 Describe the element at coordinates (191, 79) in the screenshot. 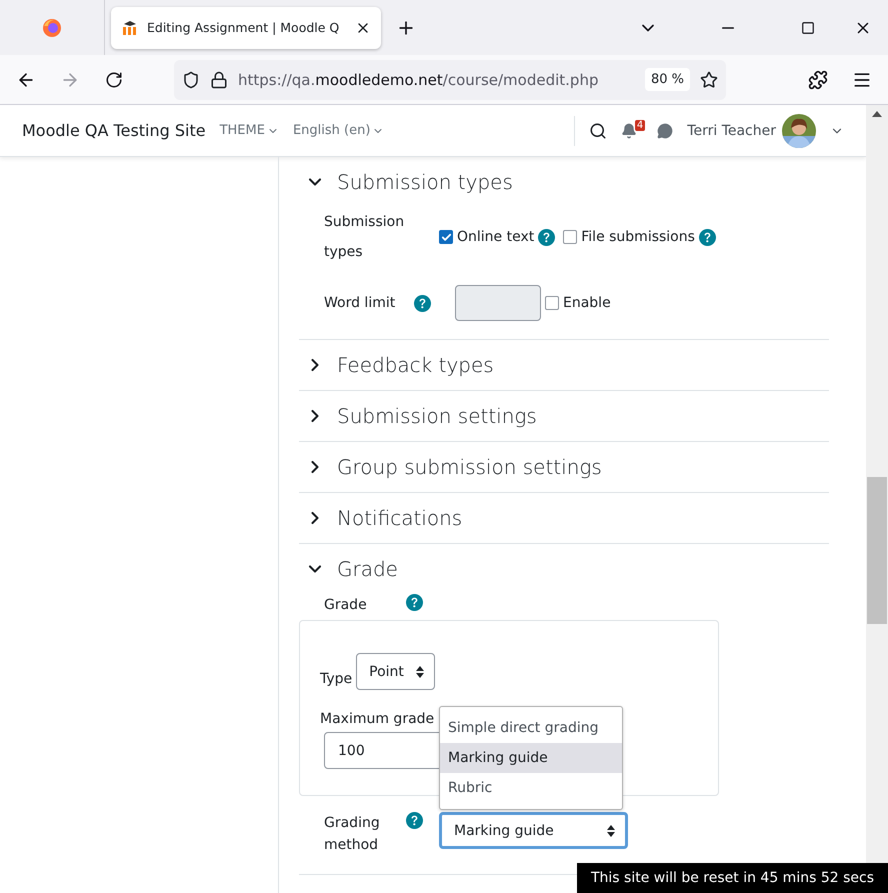

I see `shield-icon` at that location.